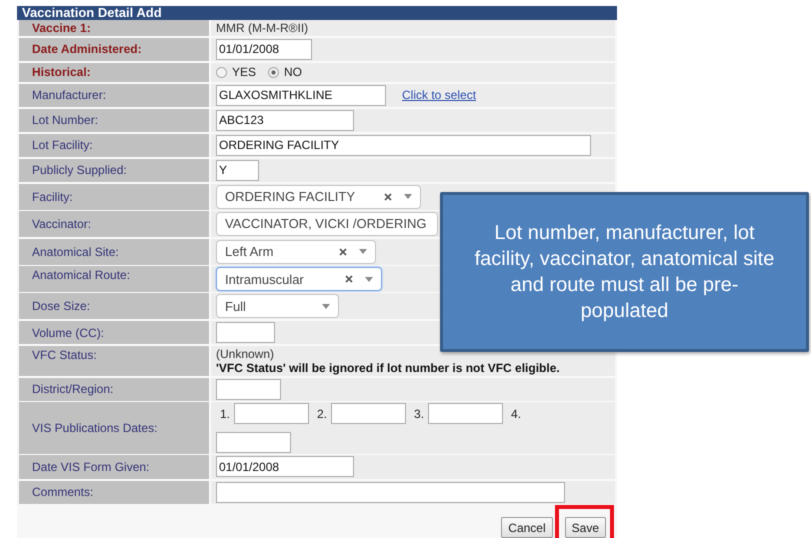 This screenshot has width=811, height=538. Describe the element at coordinates (87, 49) in the screenshot. I see `field-label: Date Administered:` at that location.